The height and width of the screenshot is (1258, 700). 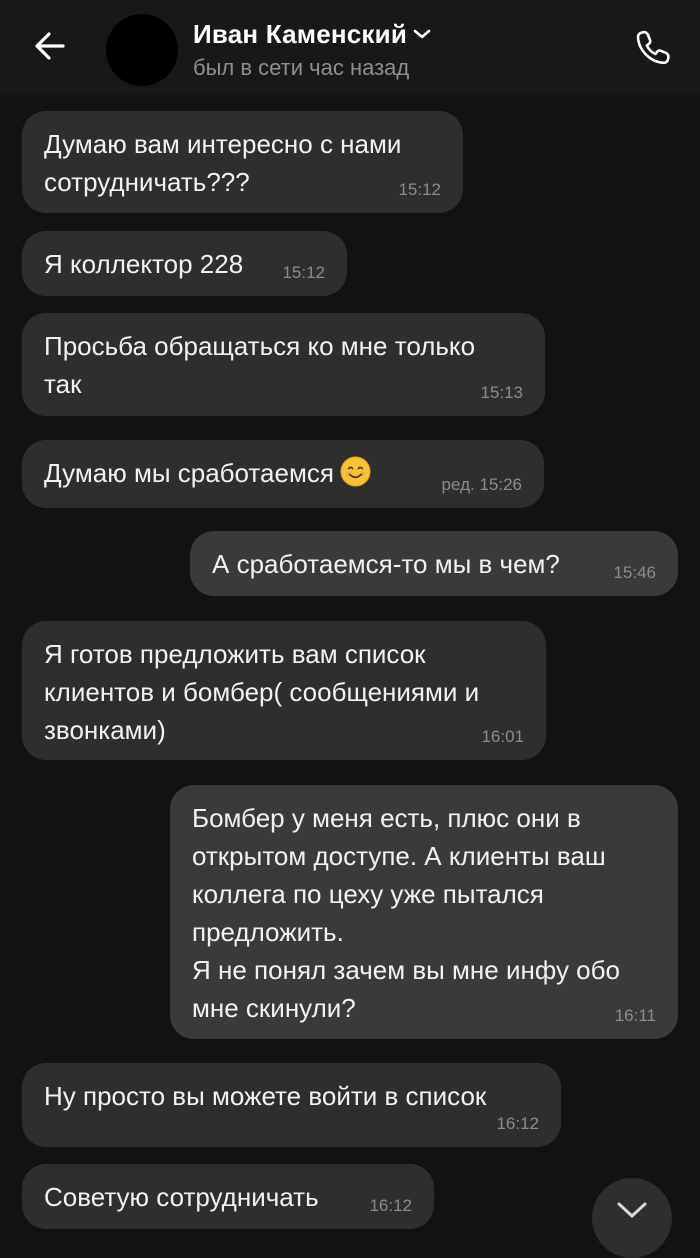 I want to click on message-time: ред. 15:26, so click(x=481, y=484).